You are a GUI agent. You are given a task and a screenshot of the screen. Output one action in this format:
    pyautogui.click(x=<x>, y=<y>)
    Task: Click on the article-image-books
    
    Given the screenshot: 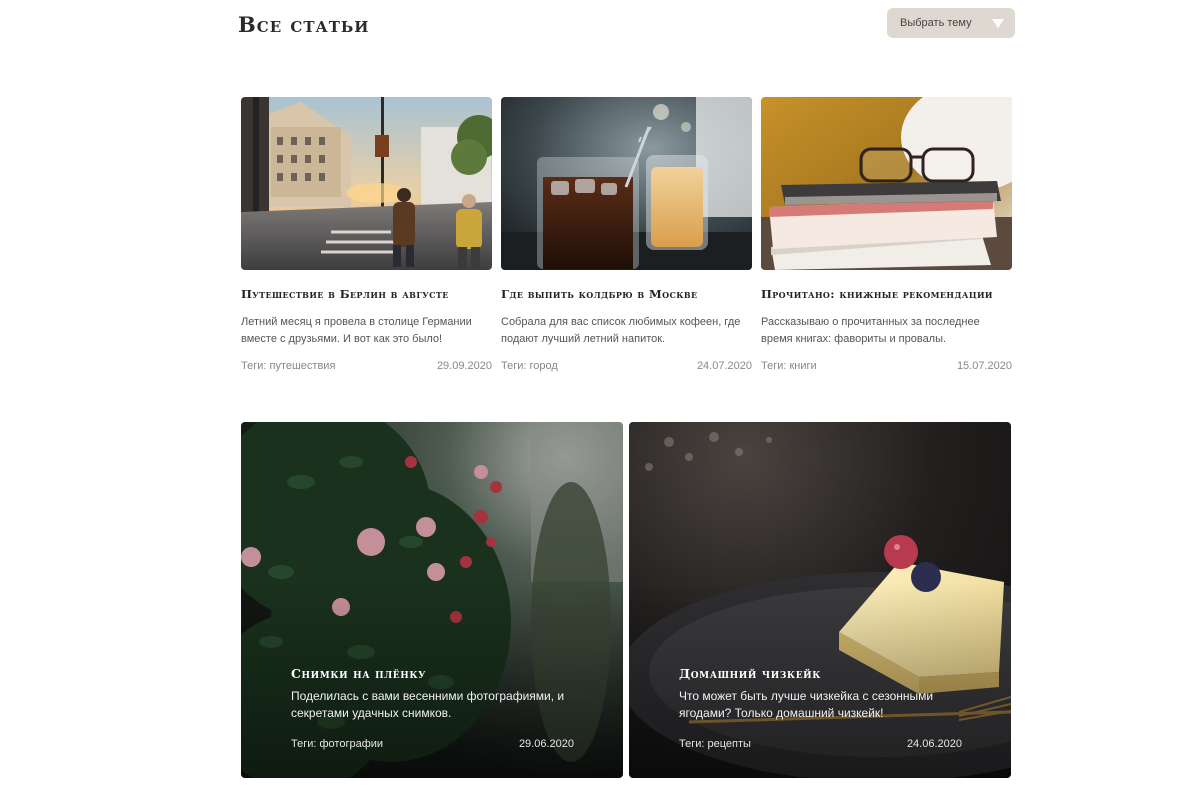 What is the action you would take?
    pyautogui.click(x=886, y=183)
    